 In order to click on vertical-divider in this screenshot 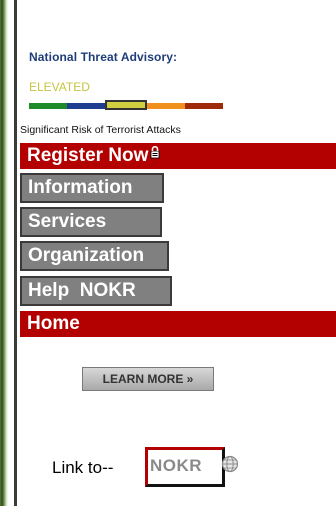, I will do `click(15, 253)`.